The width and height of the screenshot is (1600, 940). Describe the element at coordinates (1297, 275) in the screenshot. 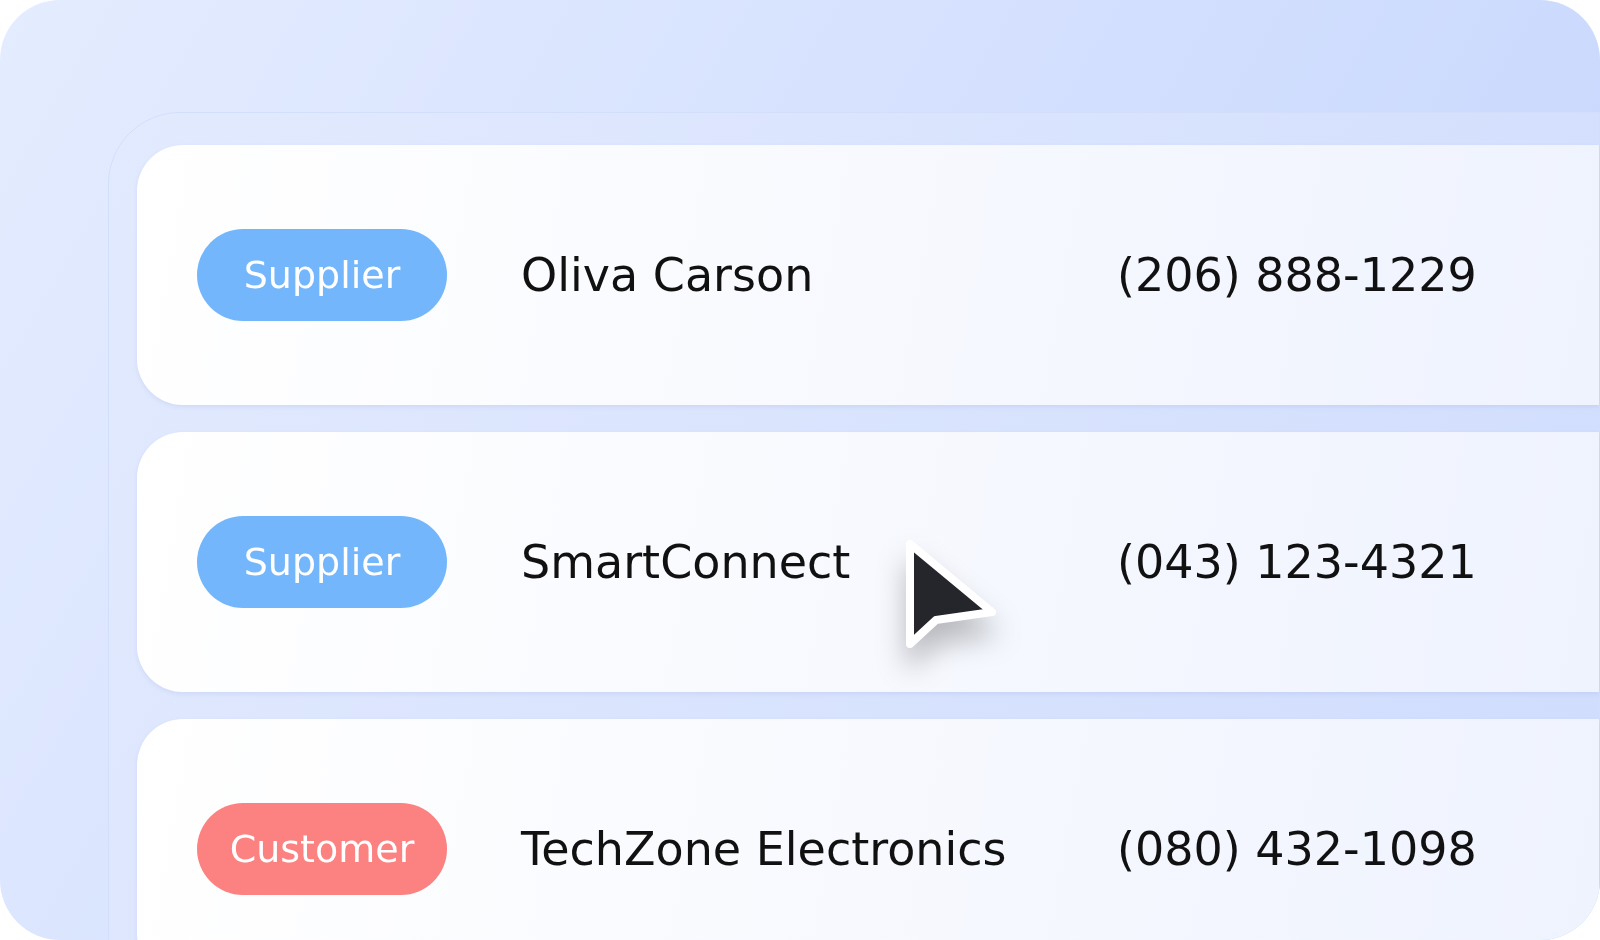

I see `phone-number: (206) 888-1229` at that location.